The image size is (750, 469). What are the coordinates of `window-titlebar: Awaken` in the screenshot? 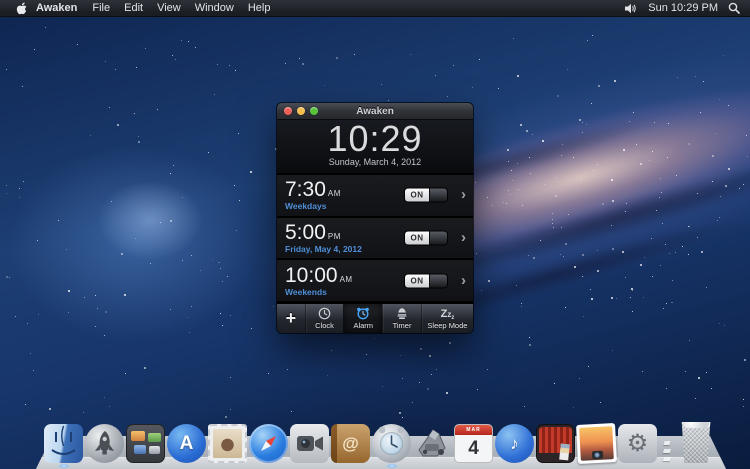 It's located at (375, 111).